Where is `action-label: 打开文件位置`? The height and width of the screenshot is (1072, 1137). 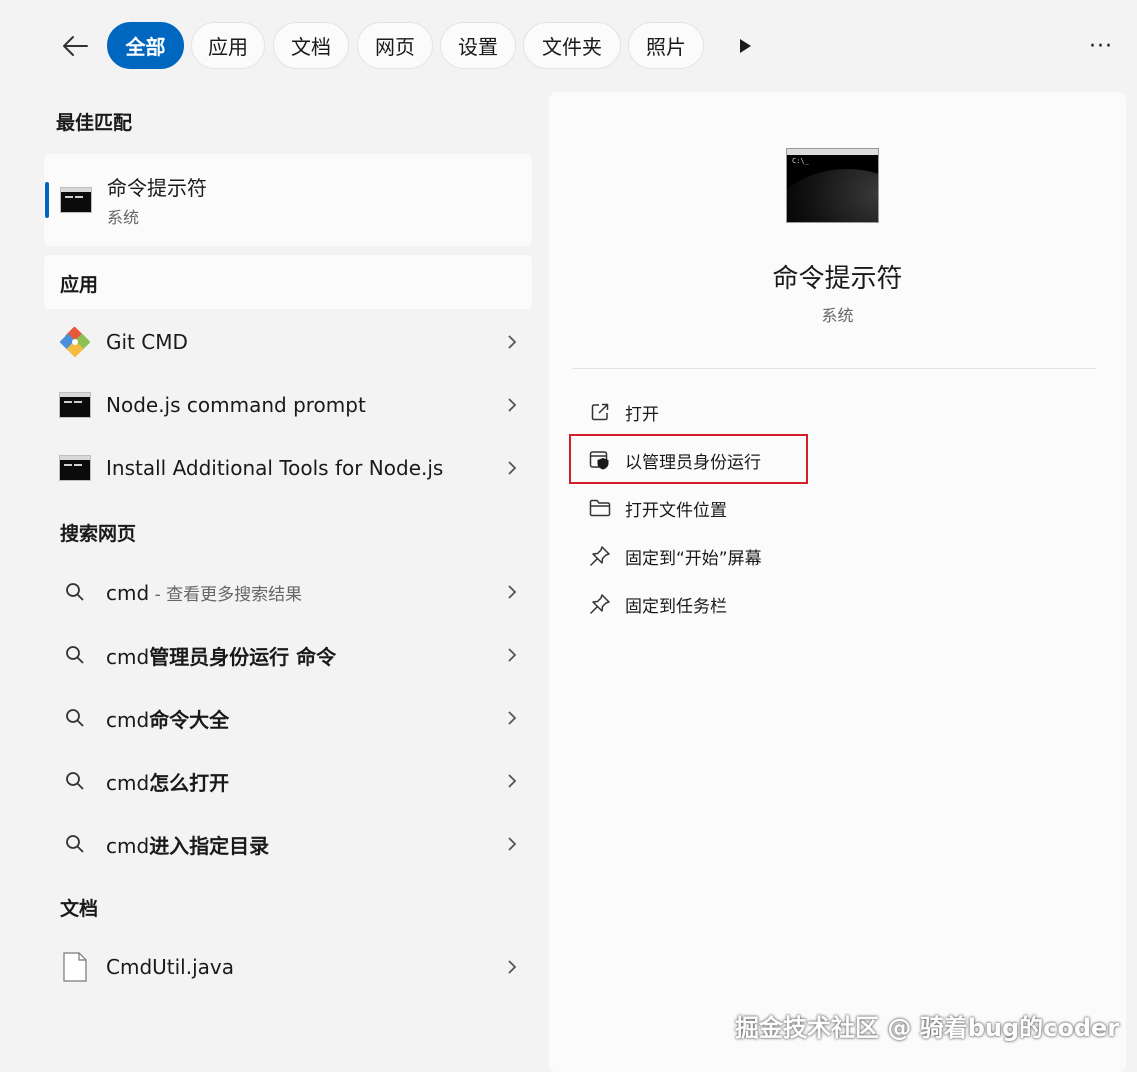 action-label: 打开文件位置 is located at coordinates (676, 510).